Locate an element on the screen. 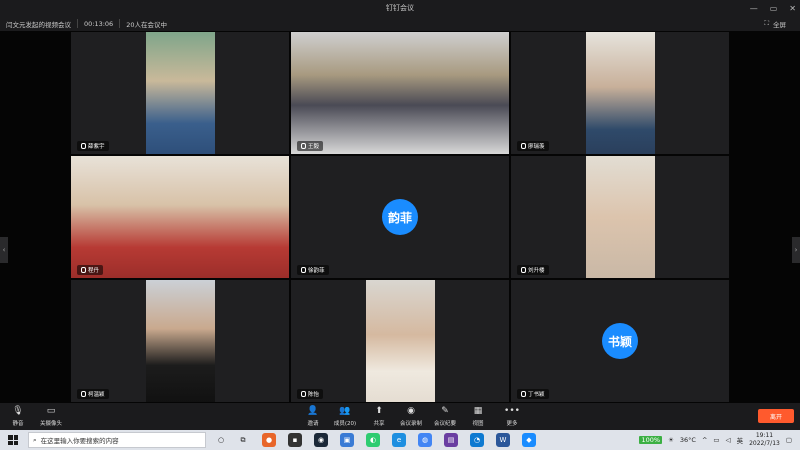 The image size is (800, 450). participant-avatar: 韵菲 is located at coordinates (400, 217).